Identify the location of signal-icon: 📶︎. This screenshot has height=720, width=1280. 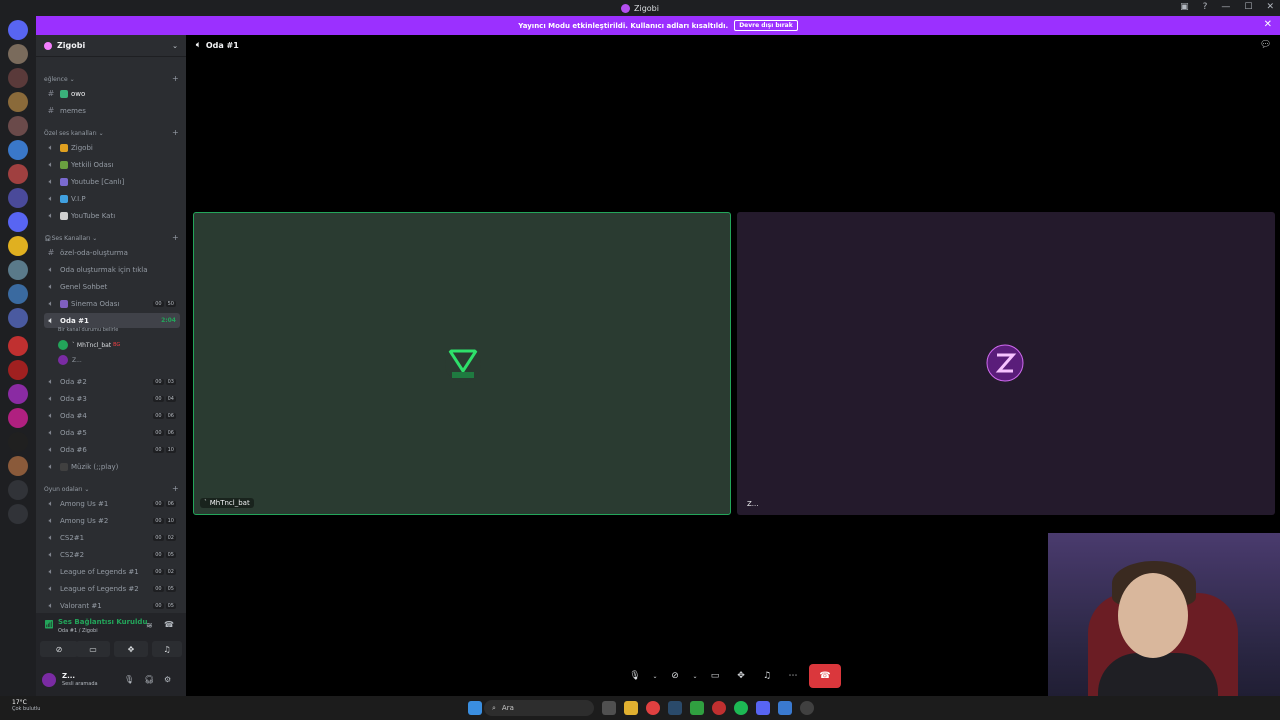
(49, 624).